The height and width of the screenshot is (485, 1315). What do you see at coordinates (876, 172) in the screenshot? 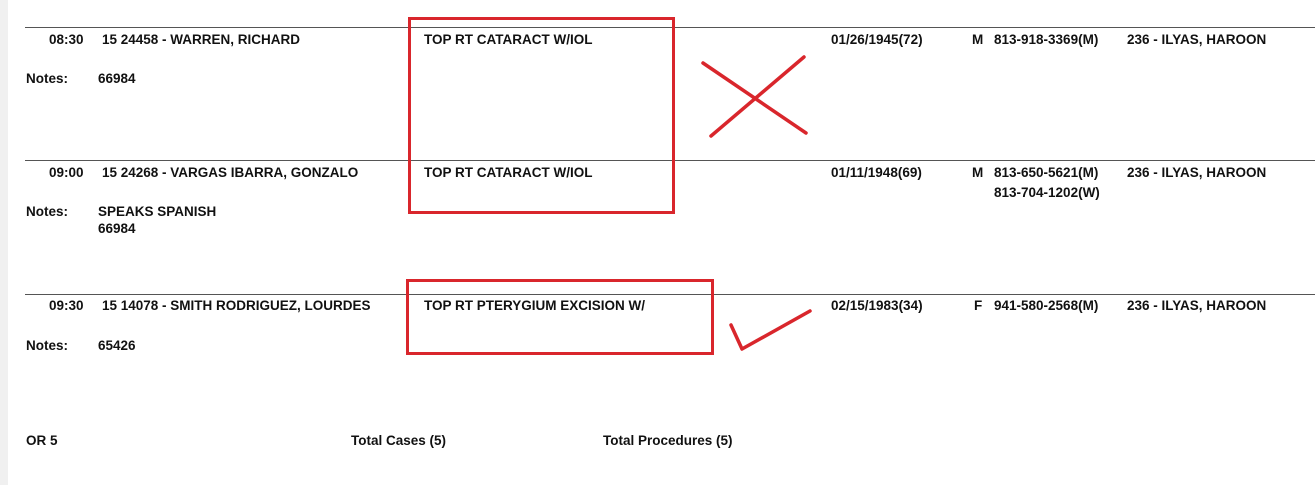
I see `date-of-birth: 01/11/1948(69)` at bounding box center [876, 172].